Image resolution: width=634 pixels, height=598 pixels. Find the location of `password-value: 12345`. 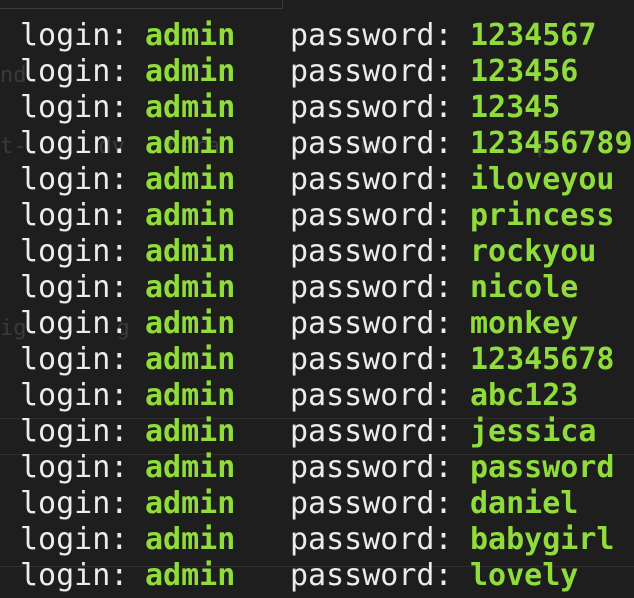

password-value: 12345 is located at coordinates (515, 107).